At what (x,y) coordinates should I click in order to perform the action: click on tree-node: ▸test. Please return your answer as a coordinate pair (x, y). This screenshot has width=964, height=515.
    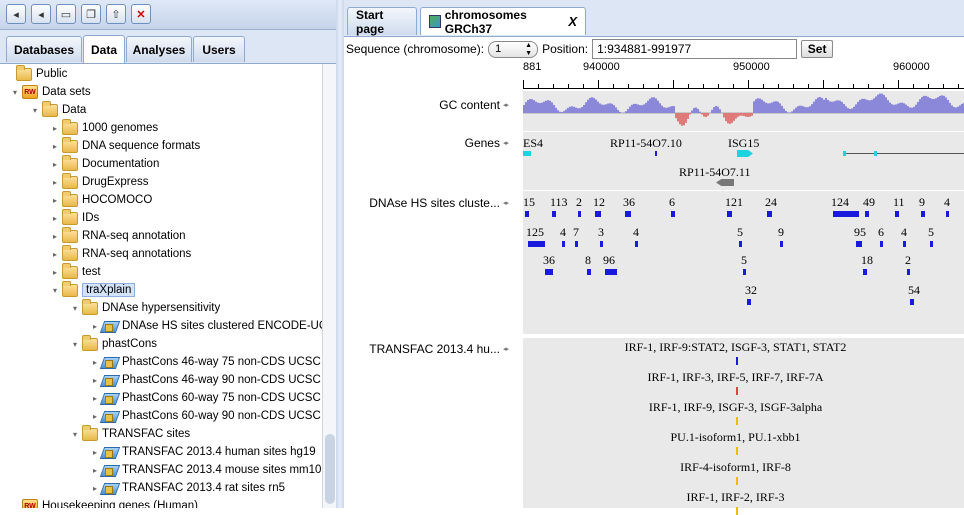
    Looking at the image, I should click on (75, 272).